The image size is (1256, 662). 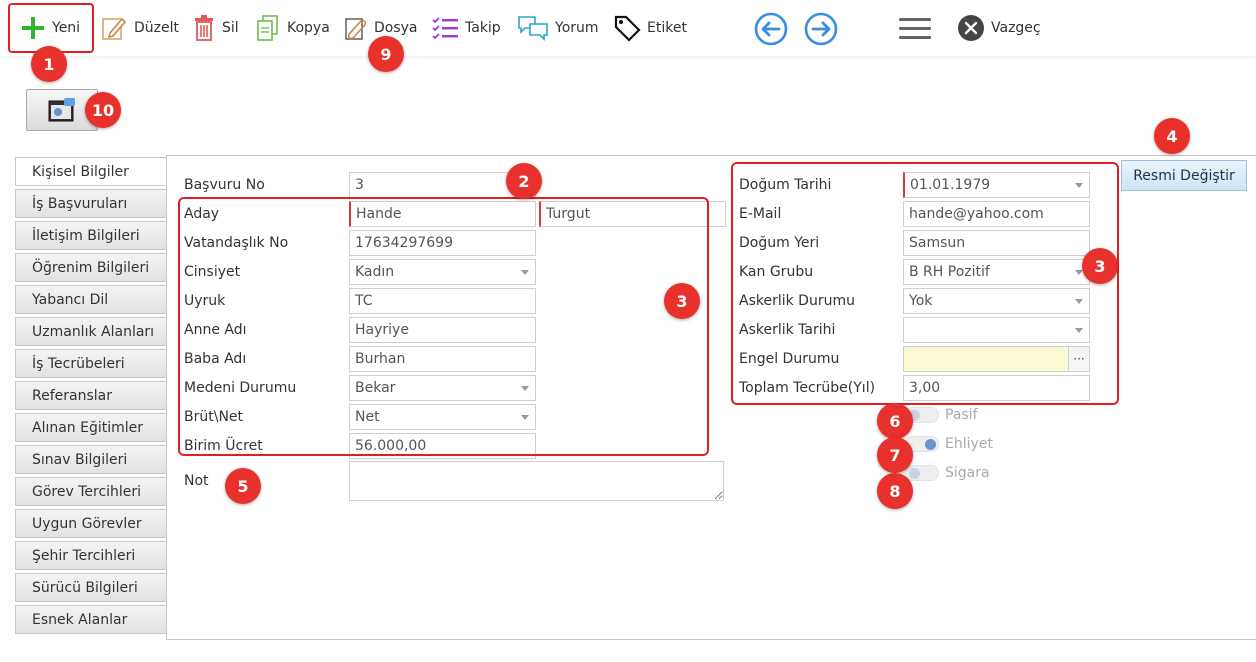 I want to click on callout-badge: 4, so click(x=1172, y=136).